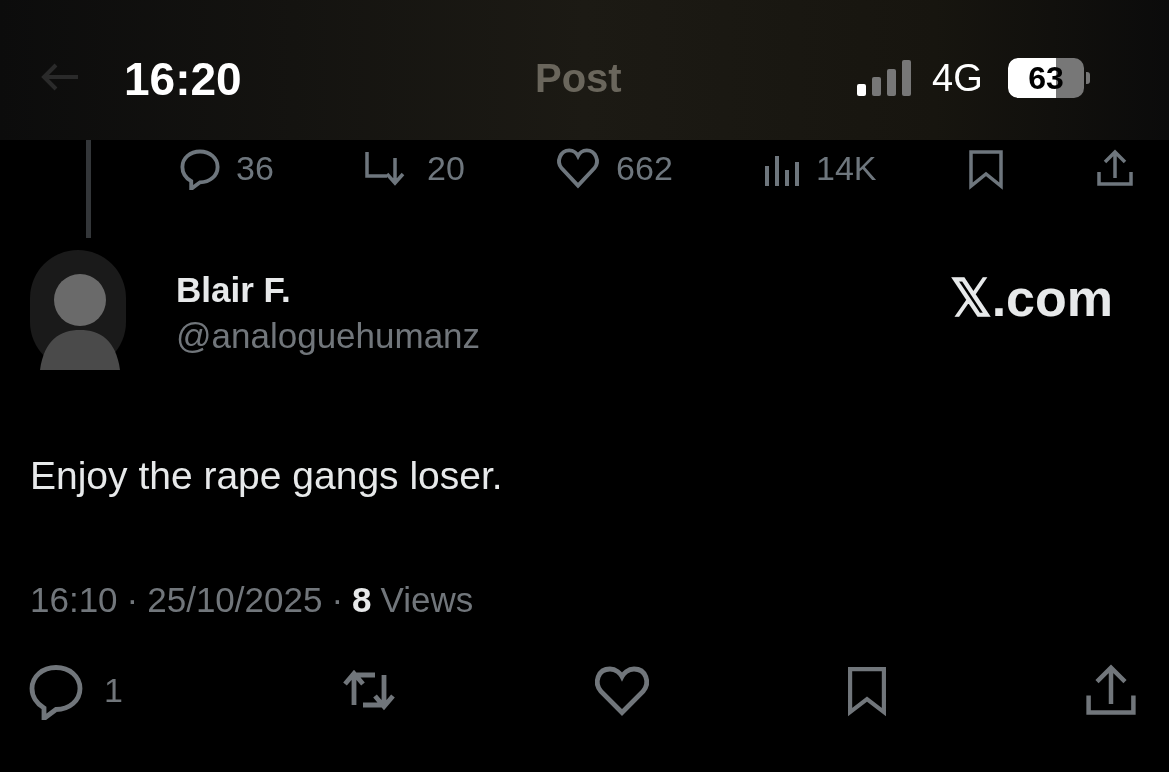 The image size is (1169, 772). I want to click on post-text: Enjoy the rape gangs loser., so click(266, 476).